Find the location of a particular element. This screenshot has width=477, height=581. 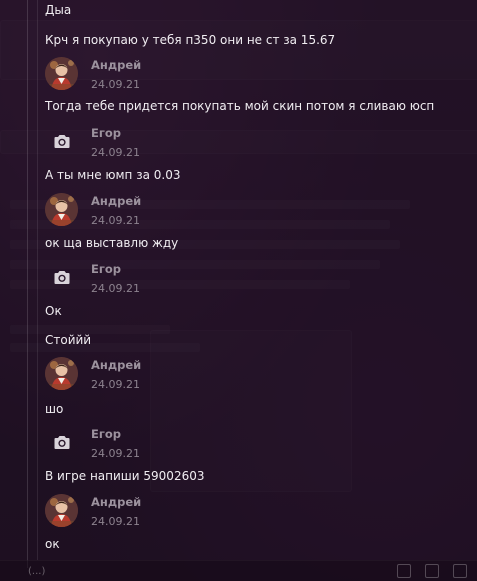

emoji-icon is located at coordinates (432, 571).